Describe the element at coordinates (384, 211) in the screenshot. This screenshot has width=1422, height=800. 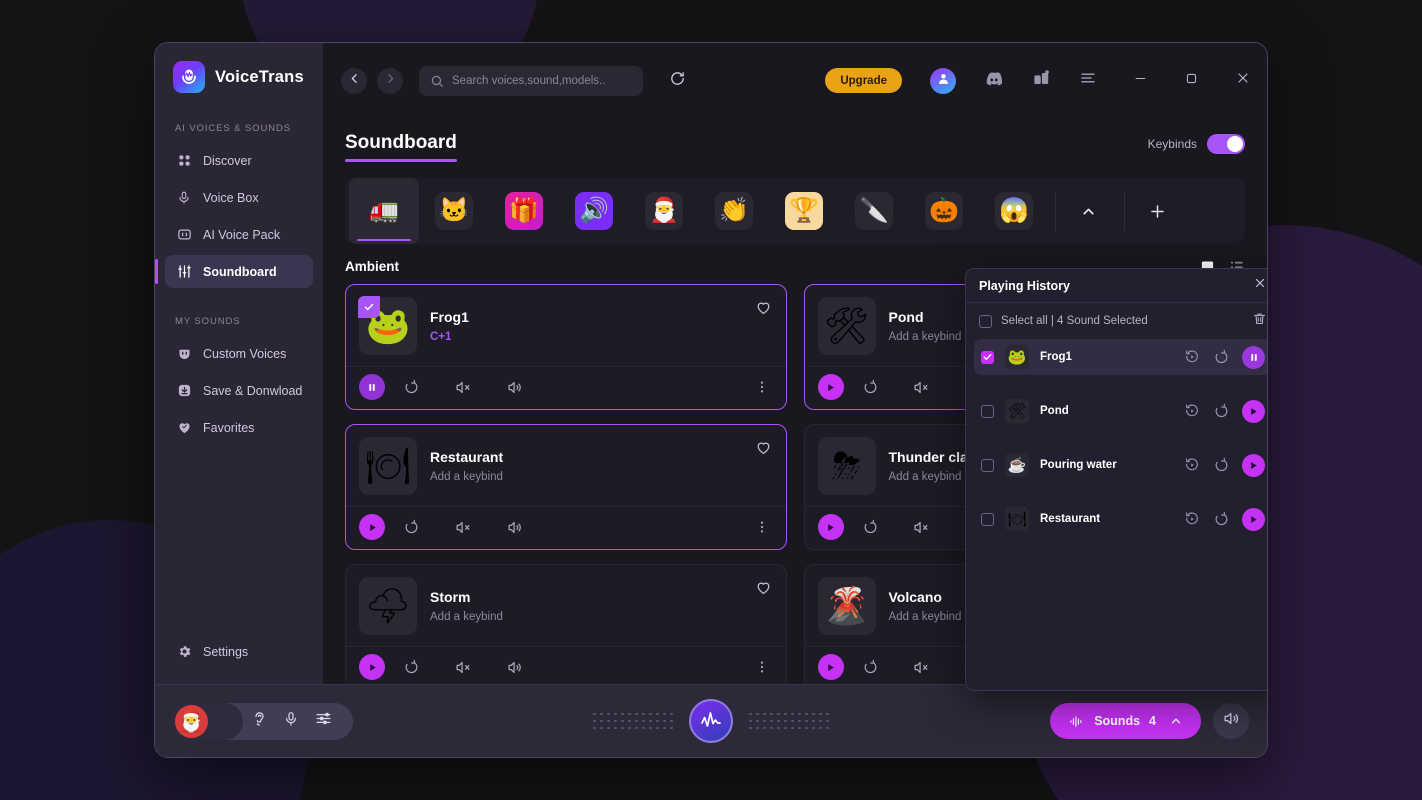
I see `category-tab-truck: 🚛` at that location.